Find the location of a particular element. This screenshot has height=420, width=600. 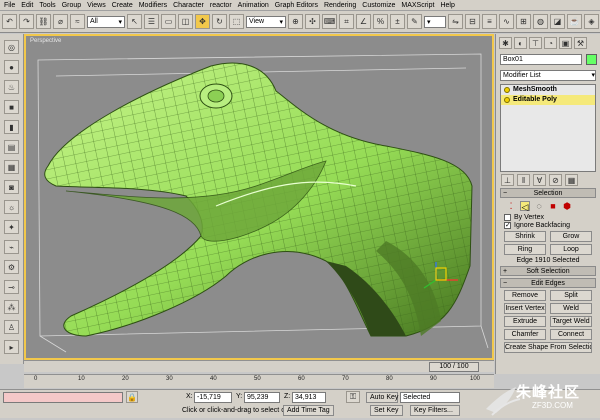

select-by-name-icon: ☰ is located at coordinates (151, 21).